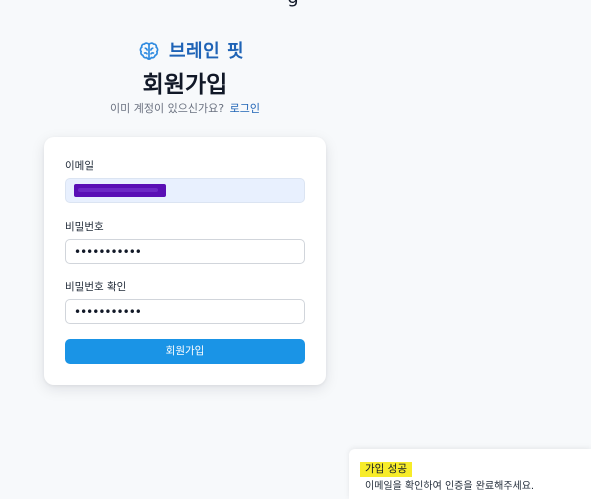 The width and height of the screenshot is (591, 499). What do you see at coordinates (84, 227) in the screenshot?
I see `password-label: 비밀번호` at bounding box center [84, 227].